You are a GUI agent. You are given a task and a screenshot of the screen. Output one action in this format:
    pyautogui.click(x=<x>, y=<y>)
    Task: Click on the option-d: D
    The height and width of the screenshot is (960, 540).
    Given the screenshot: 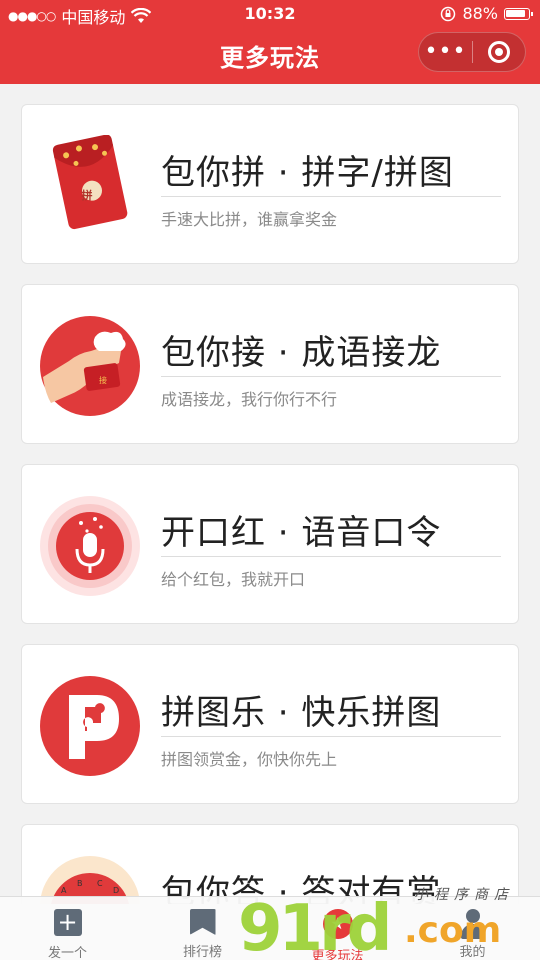 What is the action you would take?
    pyautogui.click(x=116, y=890)
    